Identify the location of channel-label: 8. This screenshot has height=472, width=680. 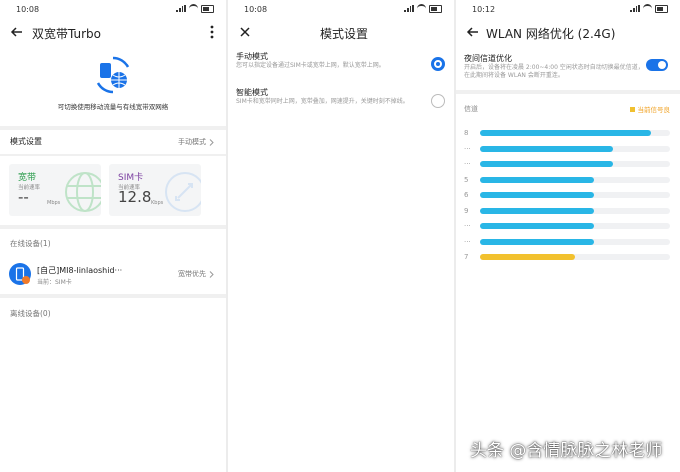
(466, 133).